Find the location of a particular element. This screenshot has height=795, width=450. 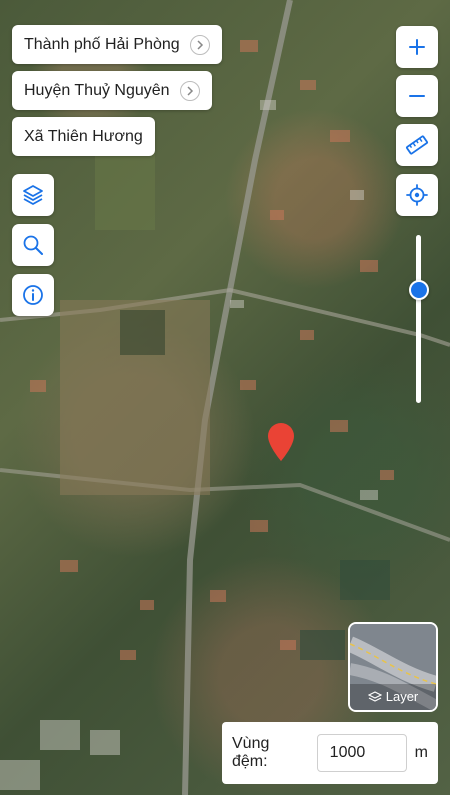

layer-switch-label-row: Layer is located at coordinates (393, 696).